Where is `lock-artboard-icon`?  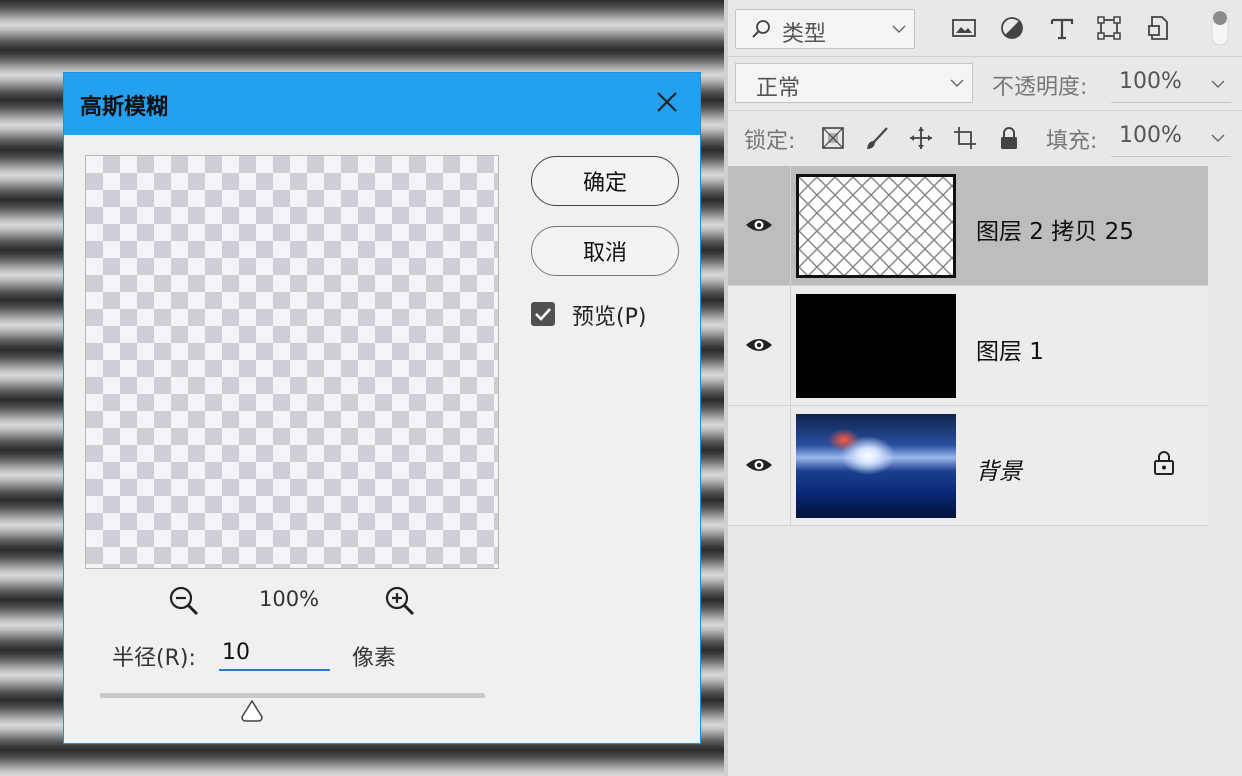
lock-artboard-icon is located at coordinates (965, 138).